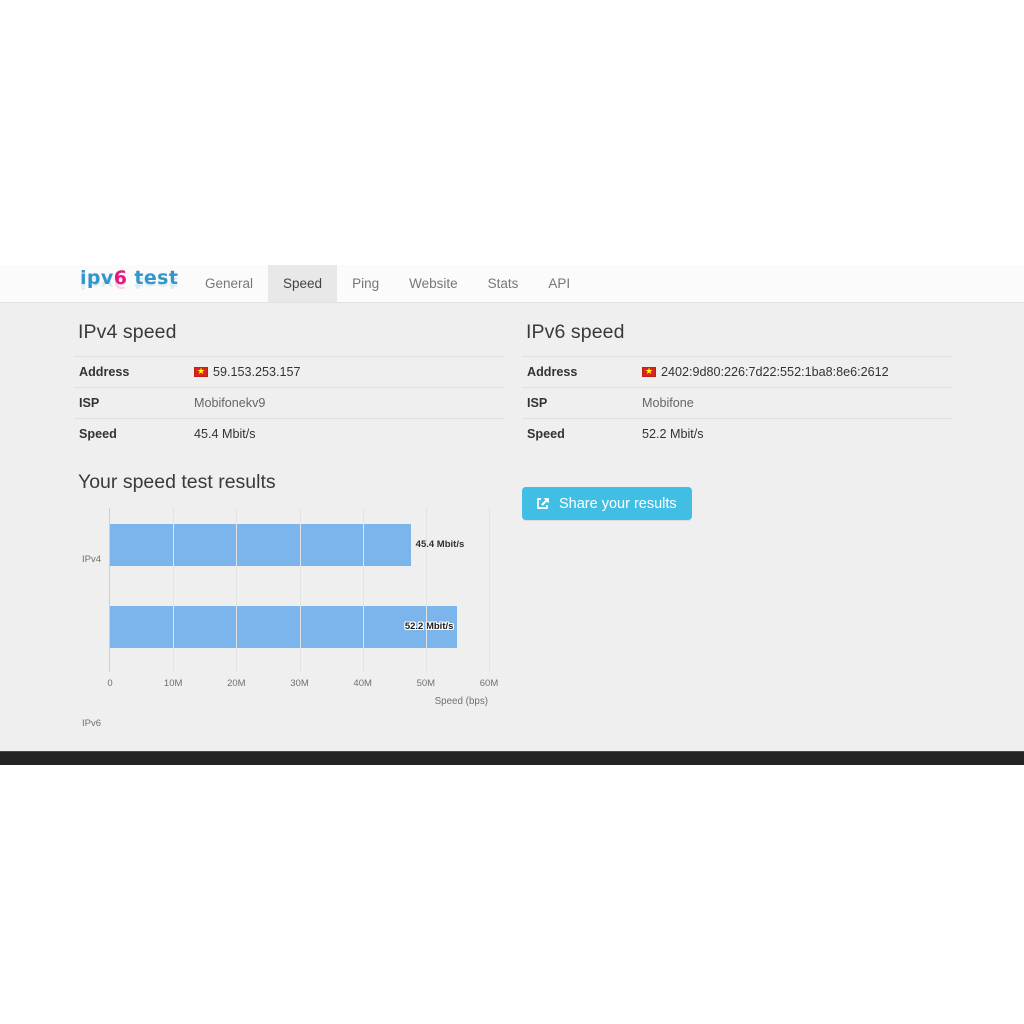 The width and height of the screenshot is (1024, 1024). I want to click on logo-reflection-test: test, so click(153, 283).